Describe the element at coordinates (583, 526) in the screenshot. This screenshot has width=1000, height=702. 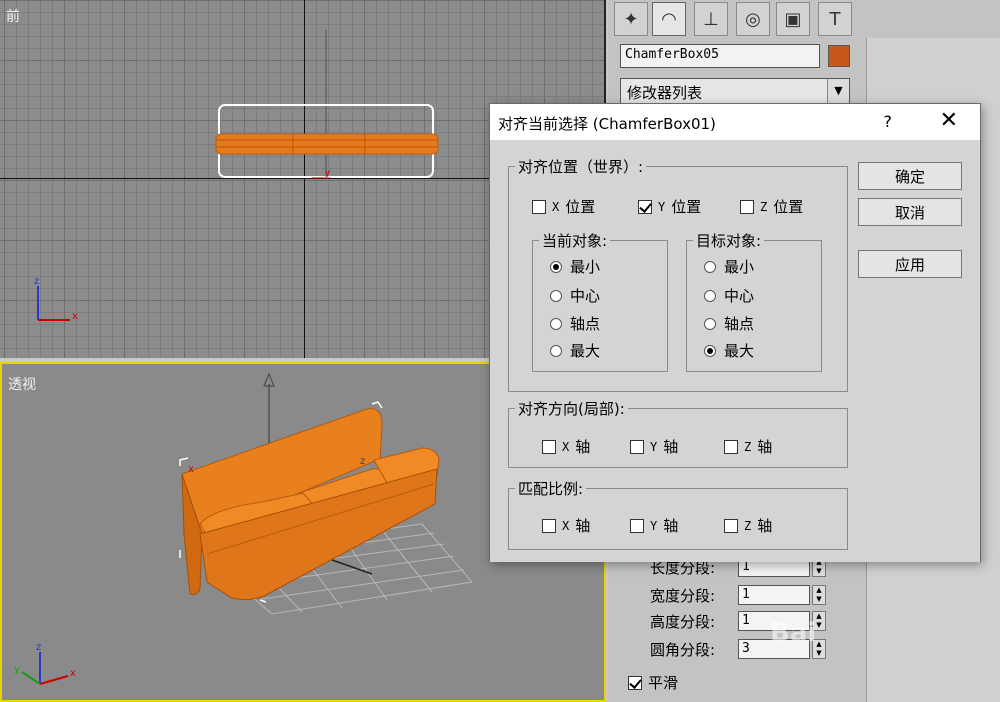
I see `scale-x-label: 轴` at that location.